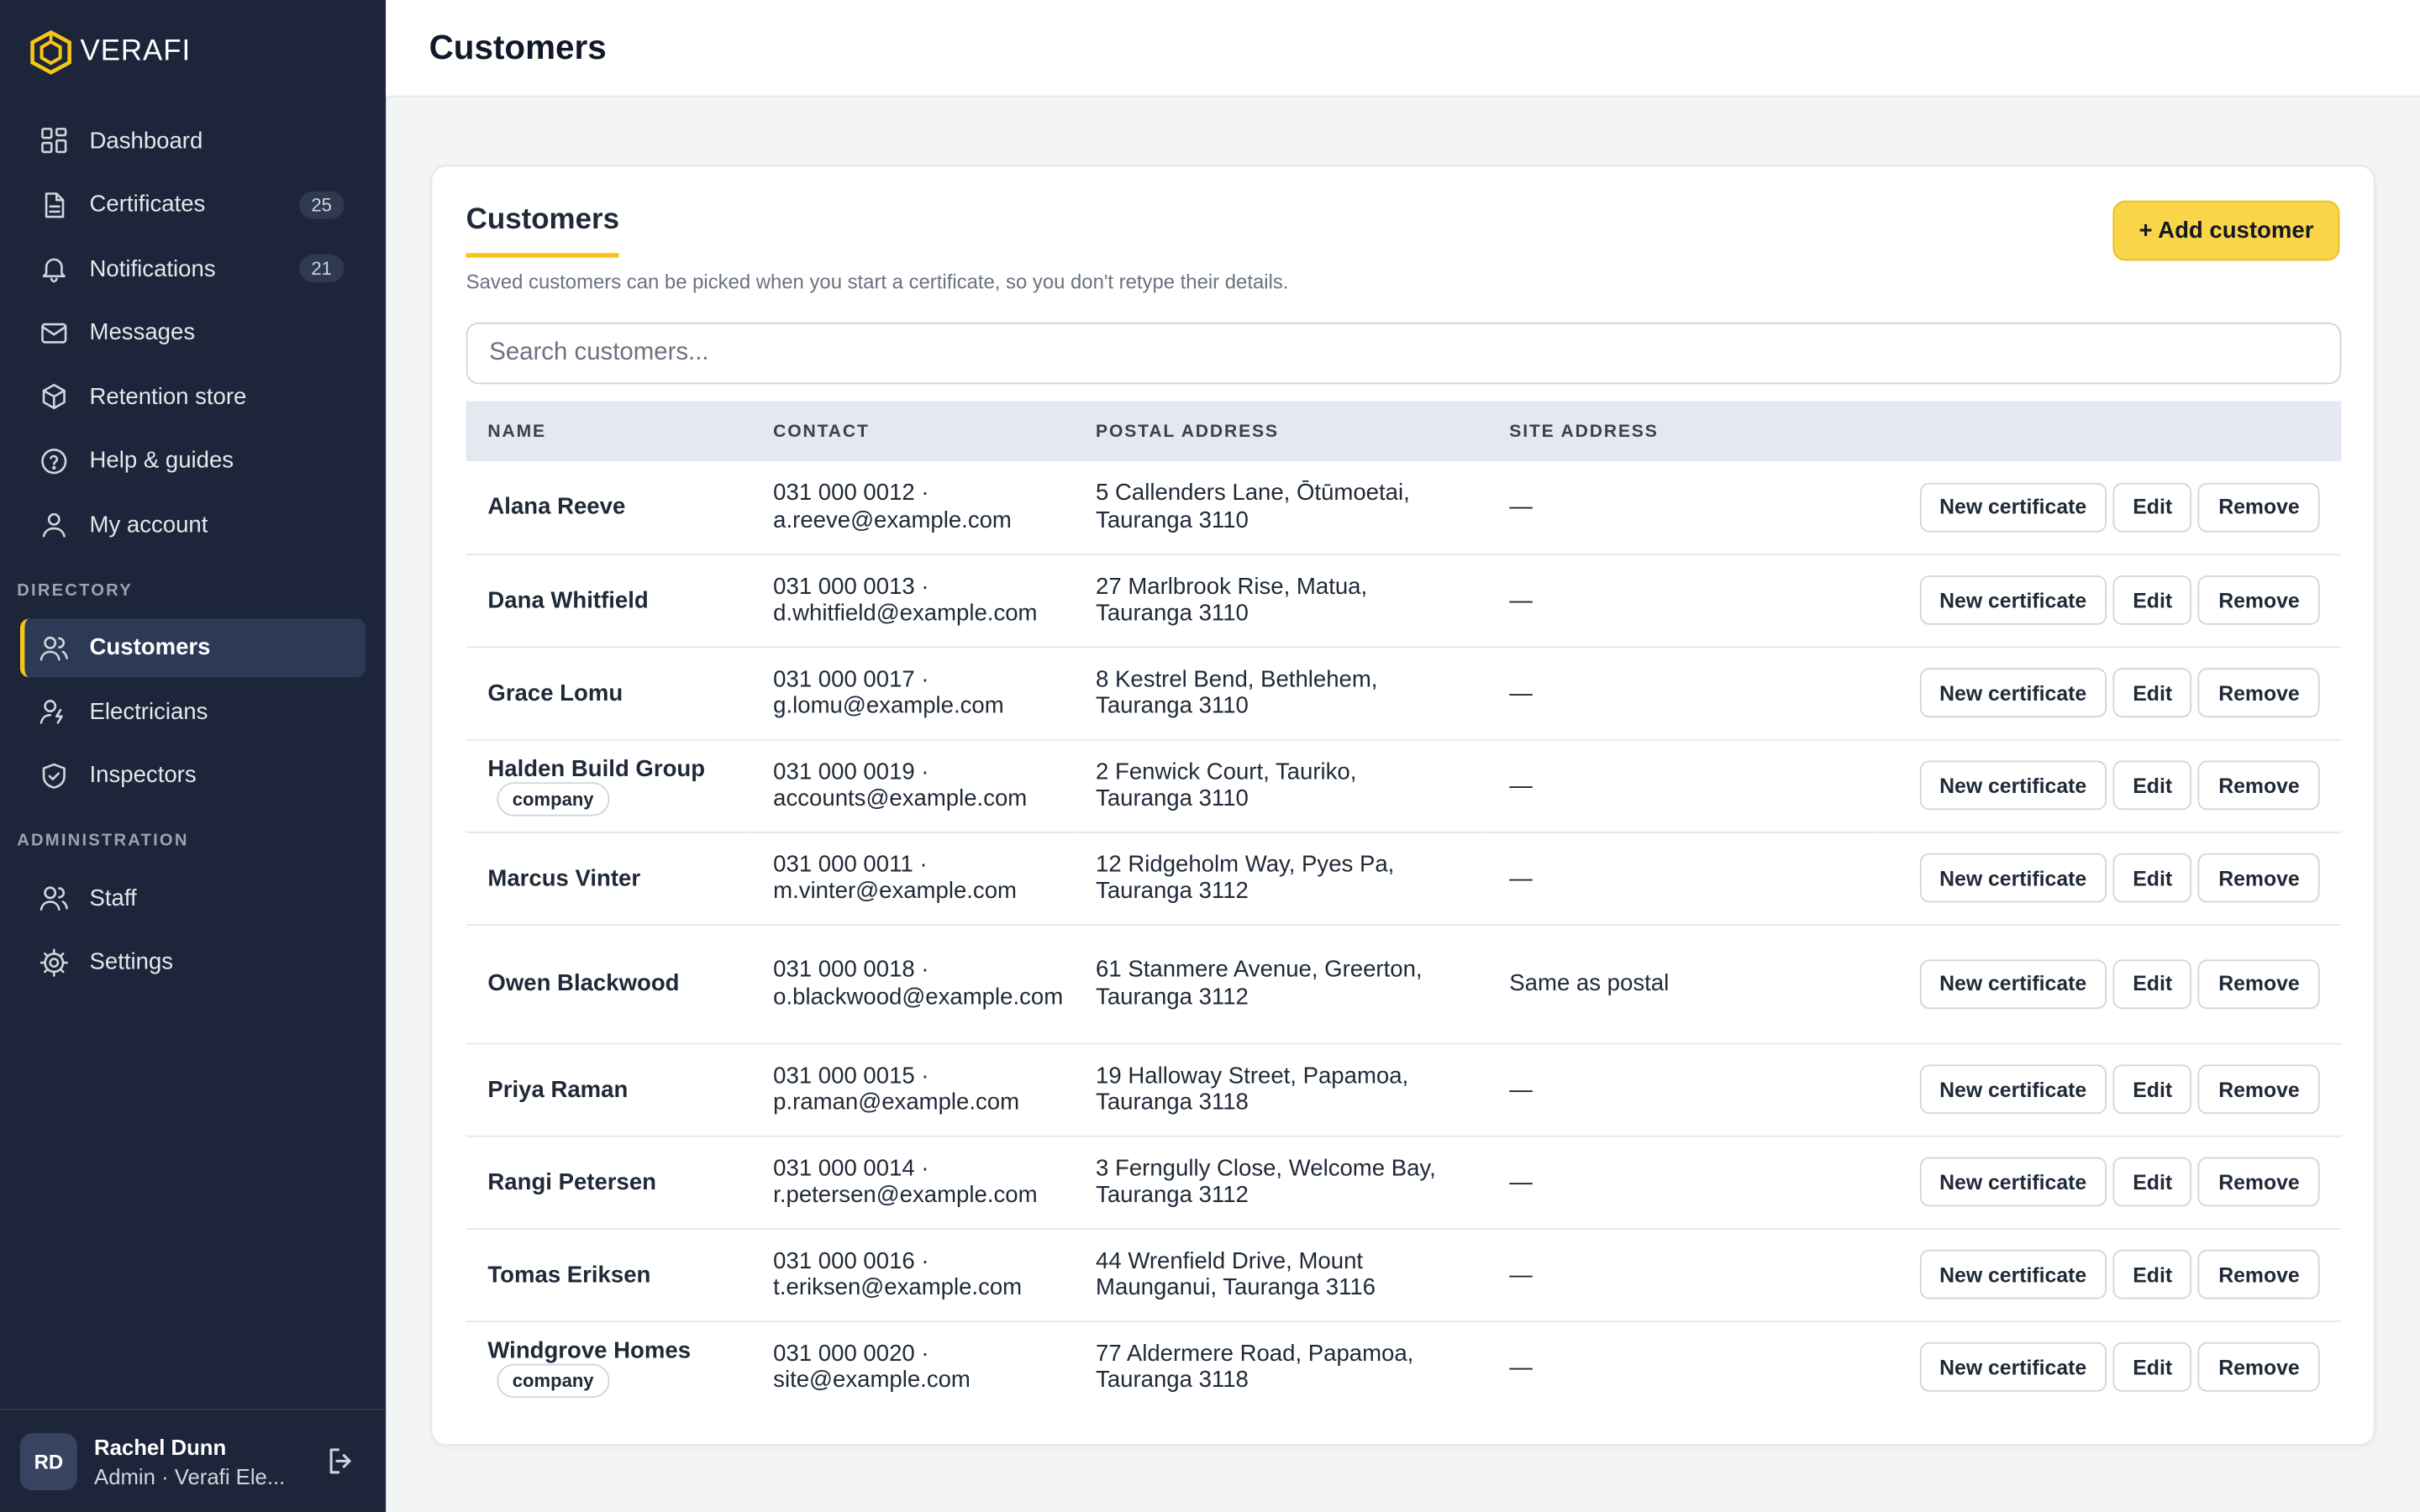 The image size is (2420, 1512). I want to click on card-title: Customers, so click(542, 230).